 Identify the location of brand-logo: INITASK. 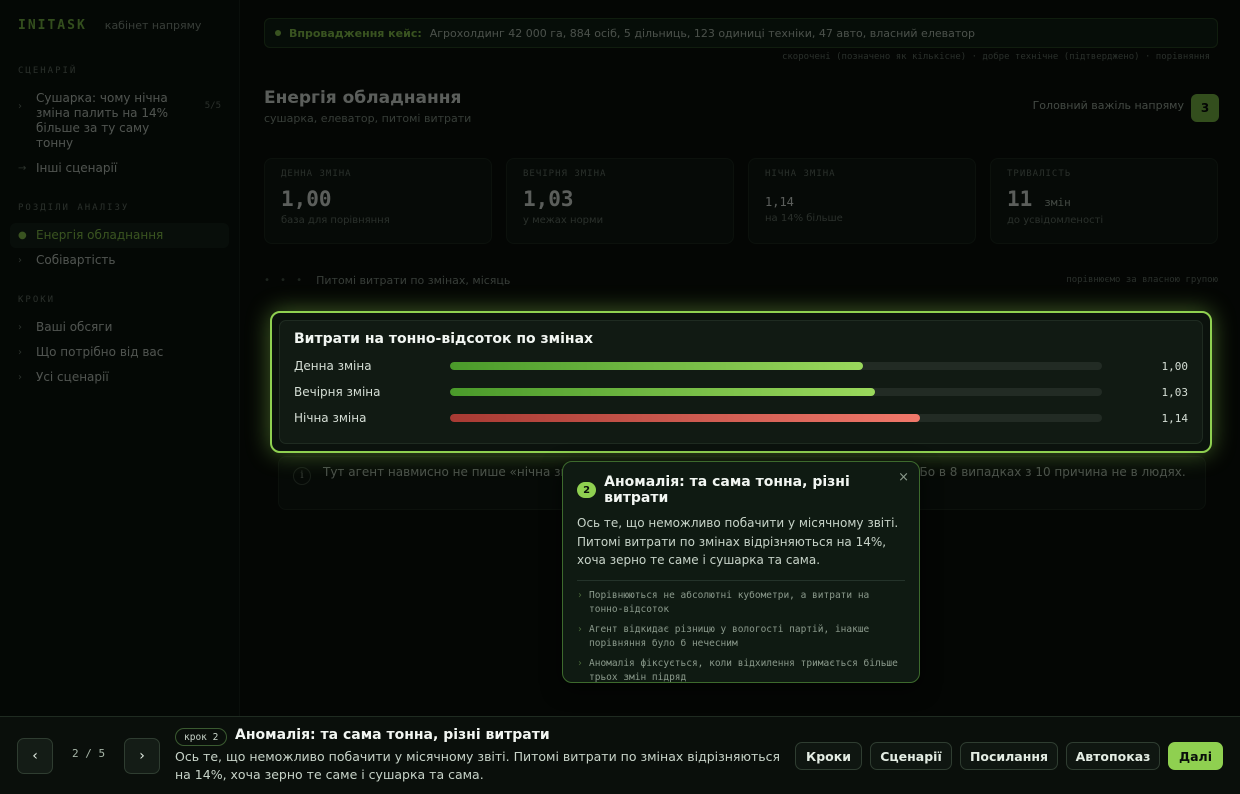
(52, 25).